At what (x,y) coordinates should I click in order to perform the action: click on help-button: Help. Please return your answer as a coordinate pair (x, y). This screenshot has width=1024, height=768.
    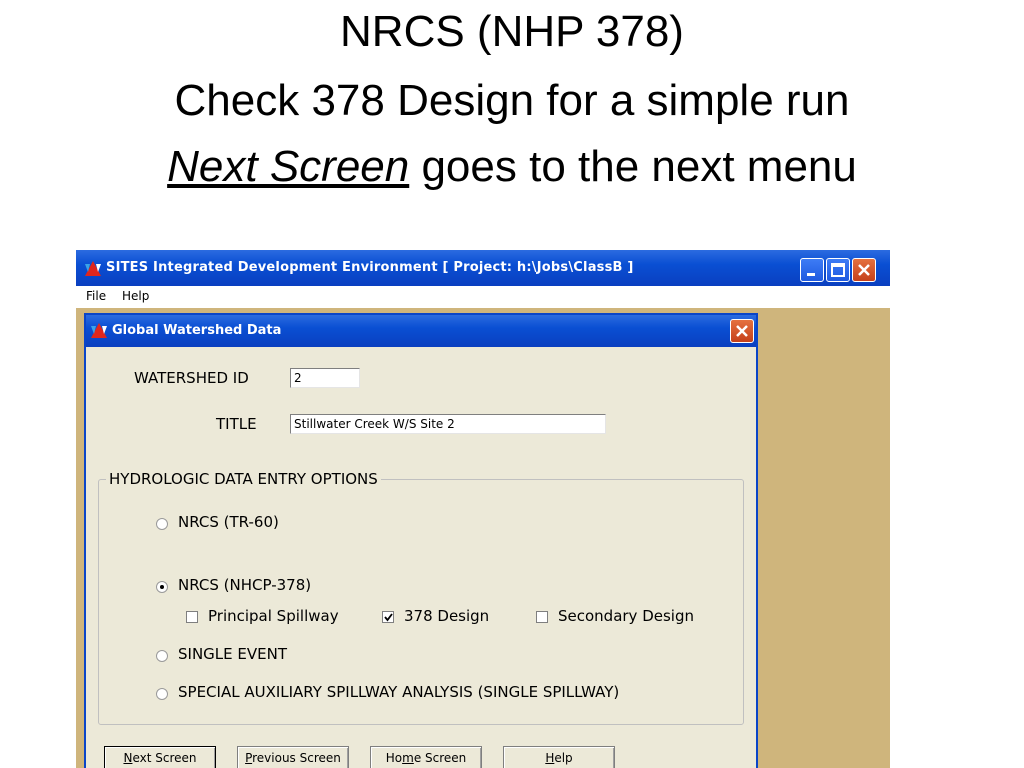
    Looking at the image, I should click on (559, 757).